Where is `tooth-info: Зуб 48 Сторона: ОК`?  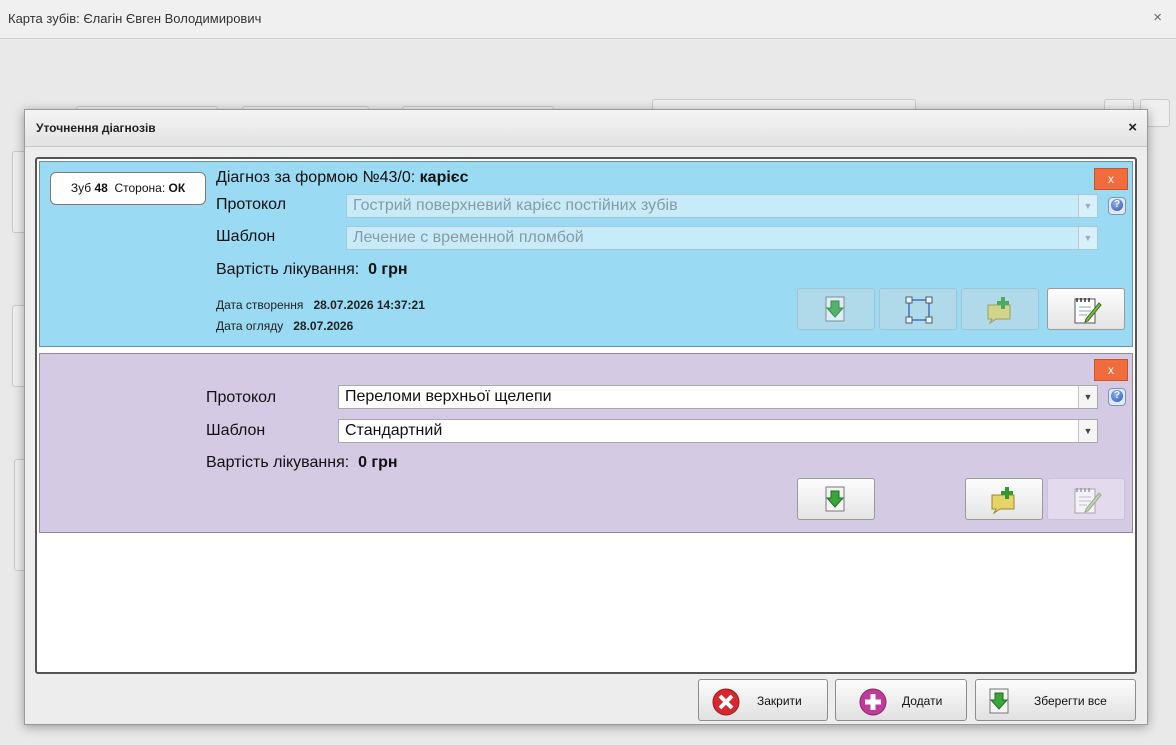 tooth-info: Зуб 48 Сторона: ОК is located at coordinates (128, 188).